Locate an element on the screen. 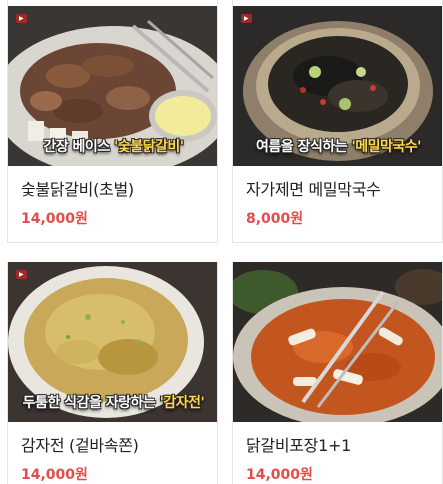  product-info: 자가제면 메밀막국수 8,000원 is located at coordinates (337, 202).